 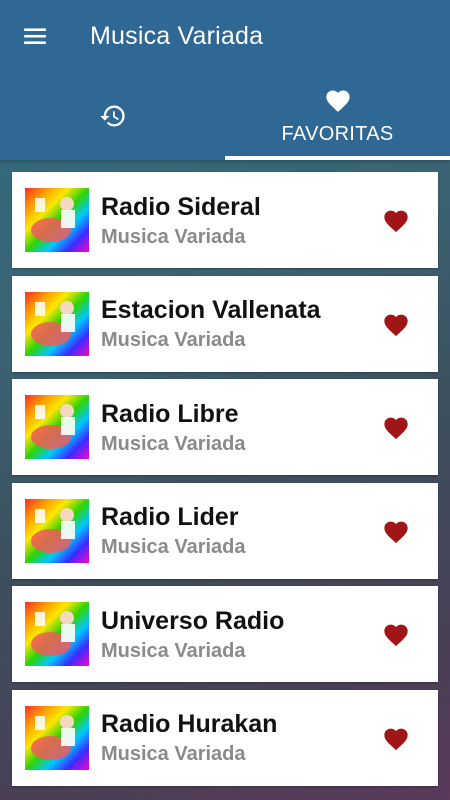 What do you see at coordinates (337, 133) in the screenshot?
I see `tab-label: FAVORITAS` at bounding box center [337, 133].